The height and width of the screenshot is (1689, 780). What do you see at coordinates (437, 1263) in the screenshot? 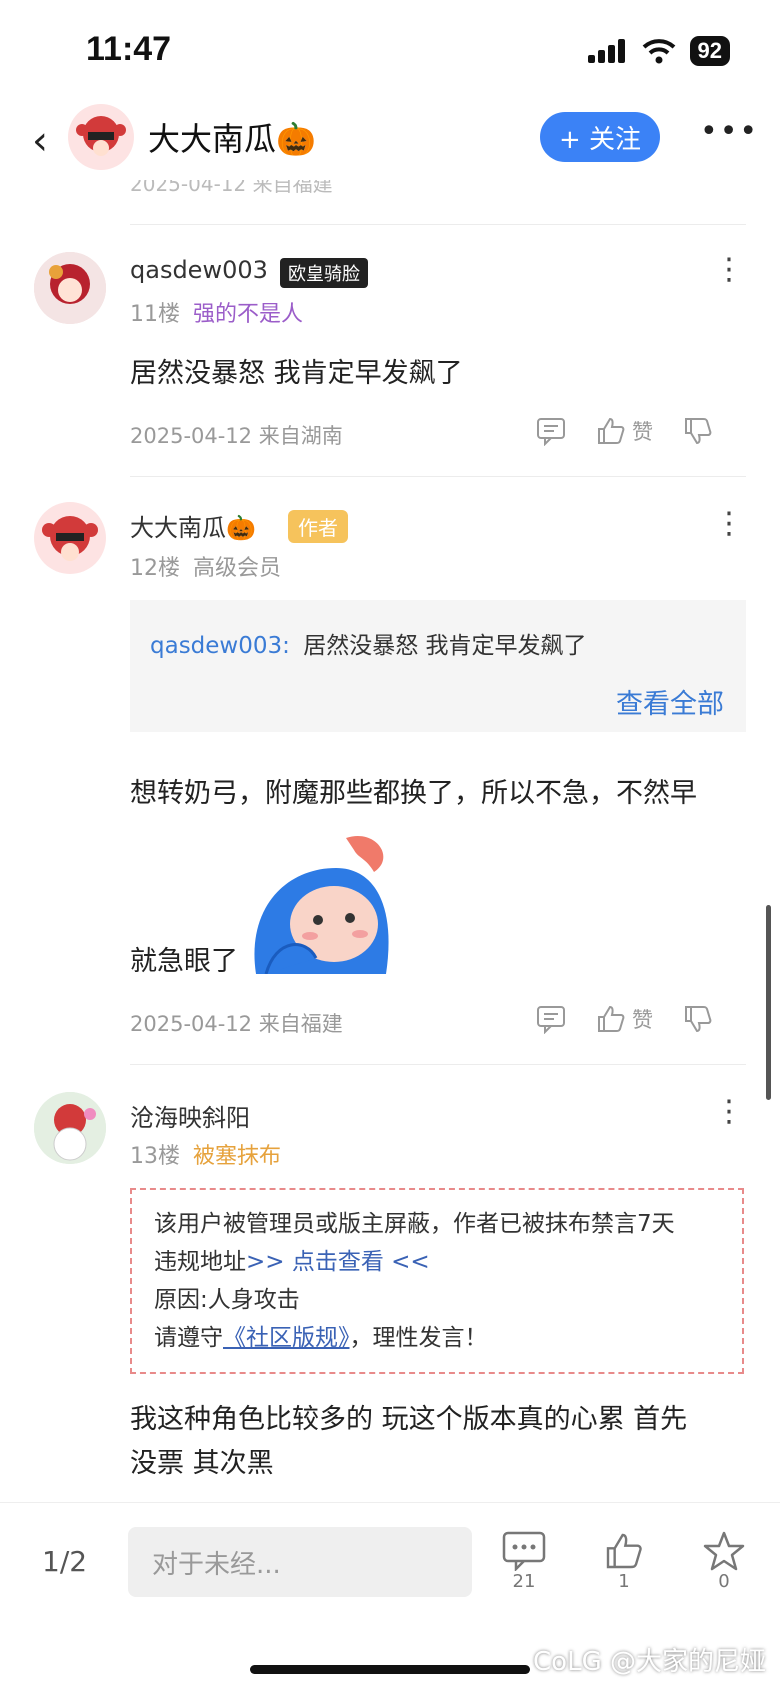
I see `ban-line2: 违规地址>> 点击查看 <<` at bounding box center [437, 1263].